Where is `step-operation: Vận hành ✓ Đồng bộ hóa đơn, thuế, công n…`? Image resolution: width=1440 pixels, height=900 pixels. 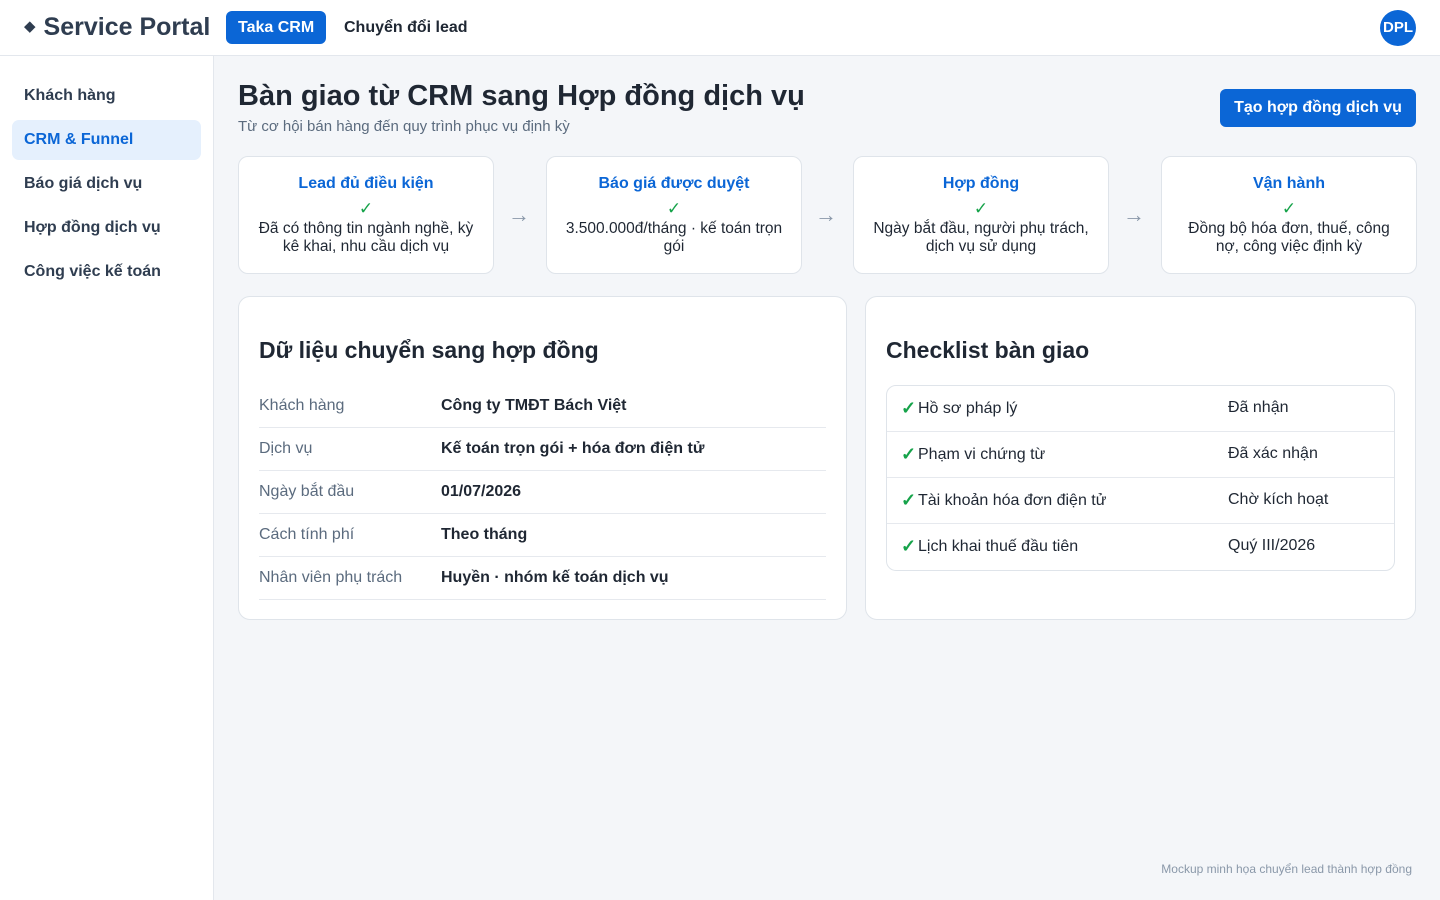 step-operation: Vận hành ✓ Đồng bộ hóa đơn, thuế, công n… is located at coordinates (1289, 215).